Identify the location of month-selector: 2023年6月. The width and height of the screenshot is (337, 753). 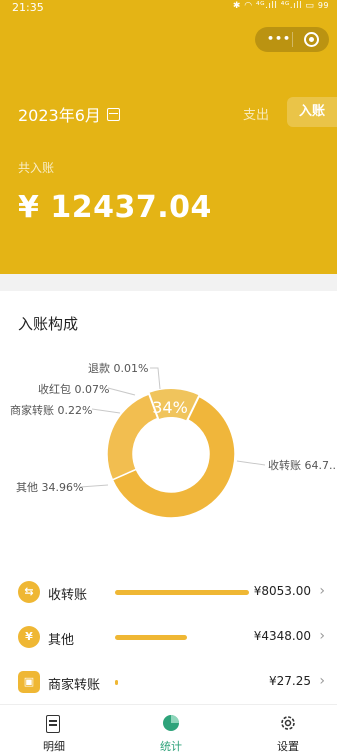
(69, 114).